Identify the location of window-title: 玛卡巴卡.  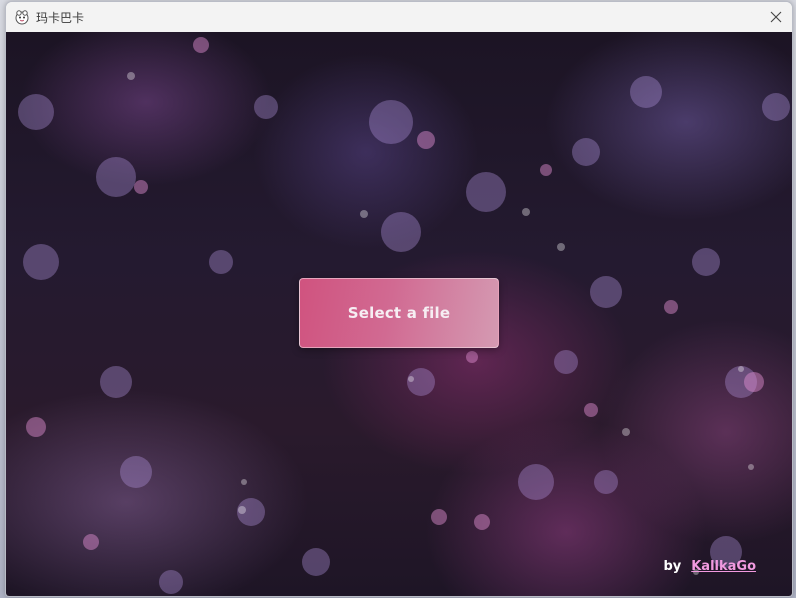
(60, 17).